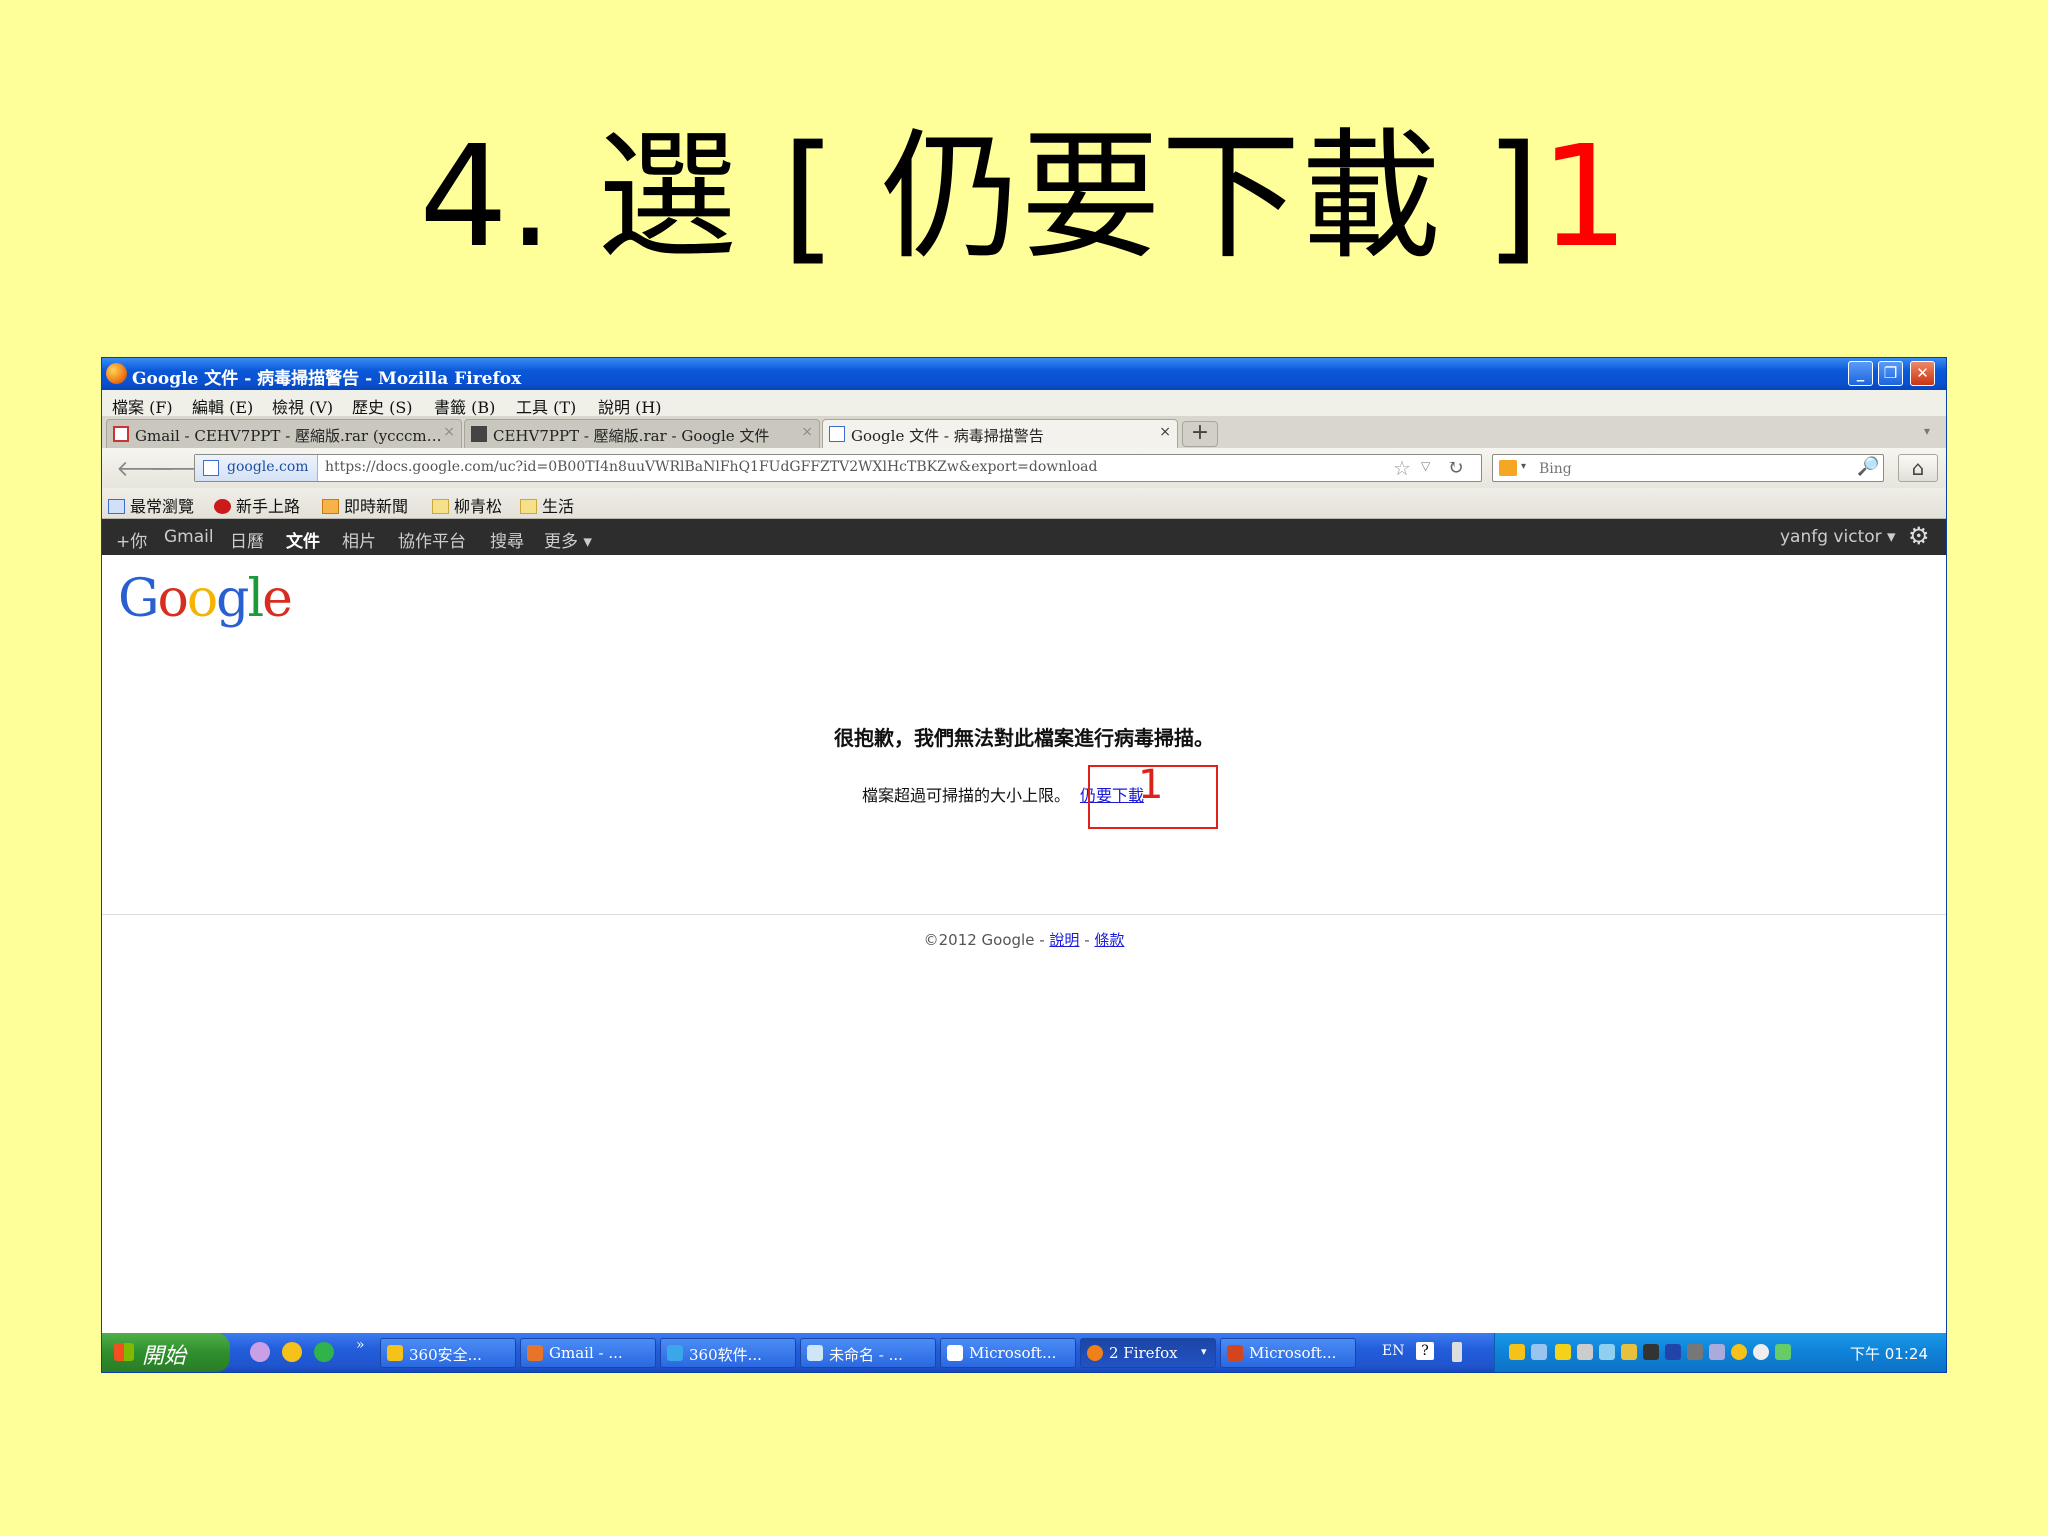 The image size is (2048, 1536). I want to click on search-icon: 🔎, so click(1868, 466).